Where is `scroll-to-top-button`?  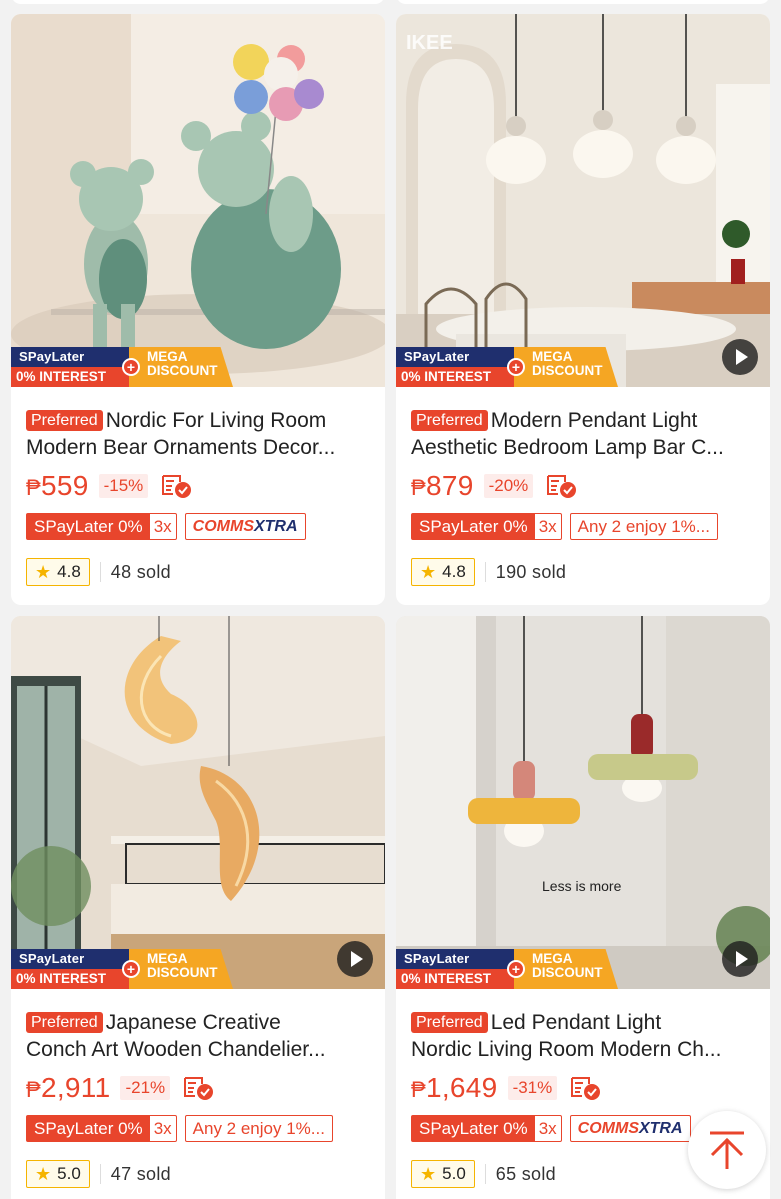 scroll-to-top-button is located at coordinates (727, 1150).